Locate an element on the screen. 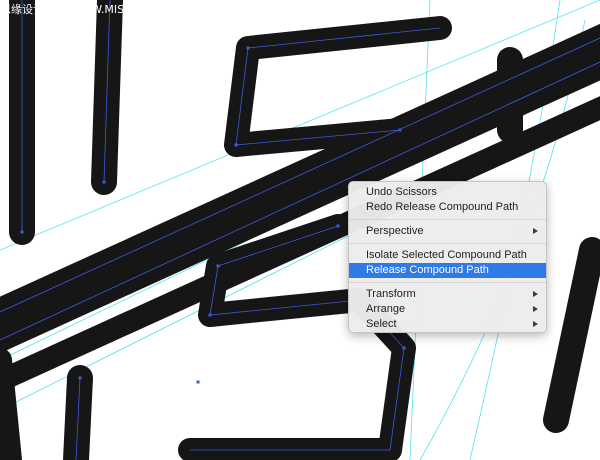 The image size is (600, 460). menu-item-undo-scissors: Undo Scissors is located at coordinates (447, 192).